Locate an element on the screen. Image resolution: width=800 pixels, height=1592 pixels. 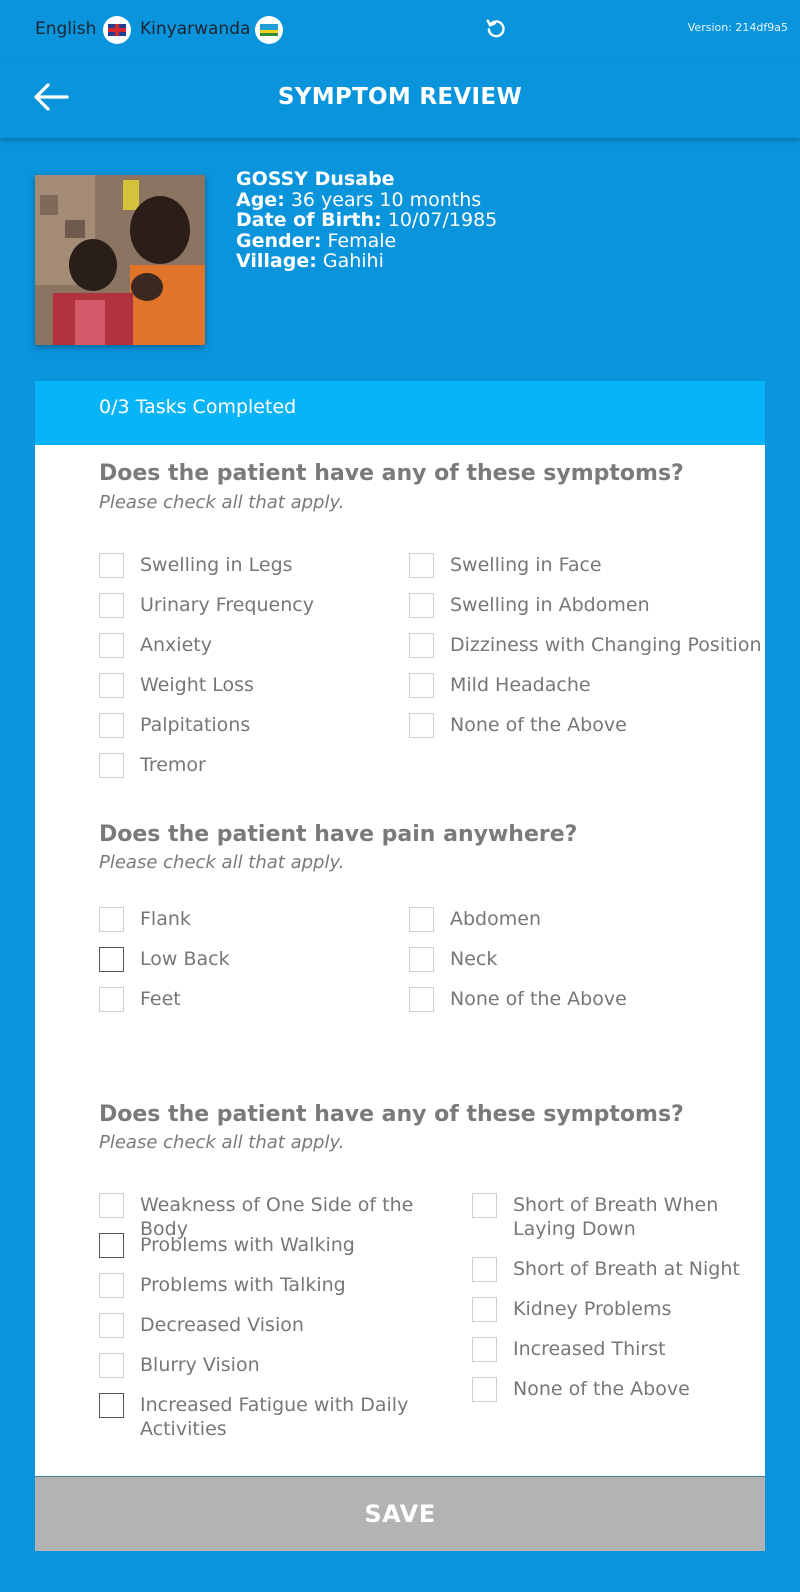
patient-dob-row: Date of Birth: 10/07/1985 is located at coordinates (366, 220).